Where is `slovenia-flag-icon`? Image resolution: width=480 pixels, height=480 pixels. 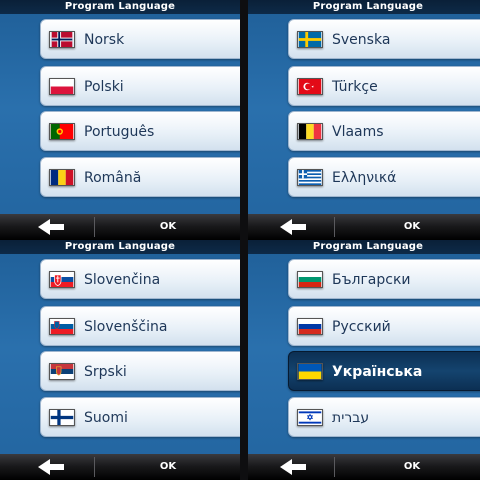
slovenia-flag-icon is located at coordinates (62, 326).